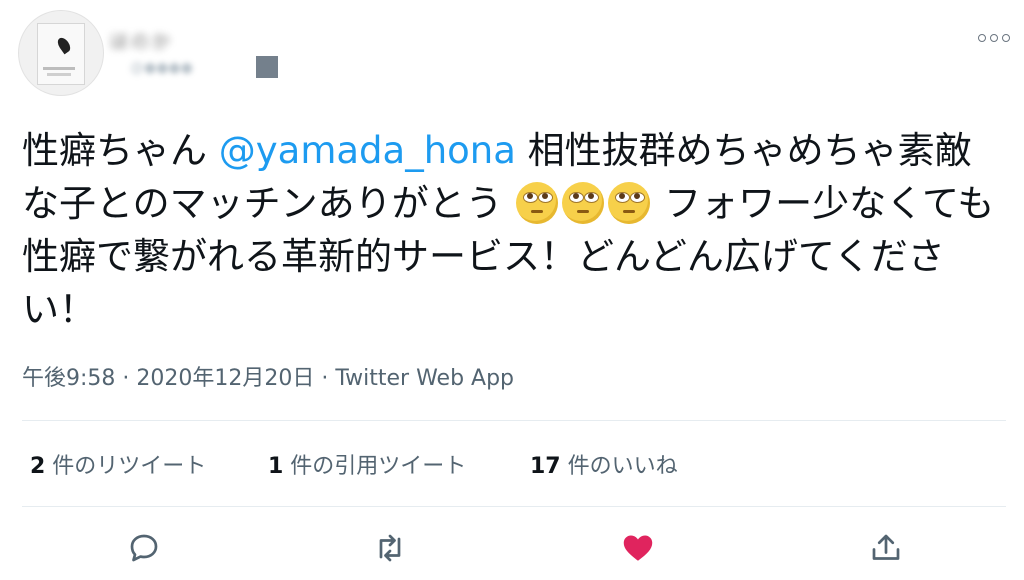 The width and height of the screenshot is (1024, 580). What do you see at coordinates (165, 40) in the screenshot?
I see `display-name: ほのか` at bounding box center [165, 40].